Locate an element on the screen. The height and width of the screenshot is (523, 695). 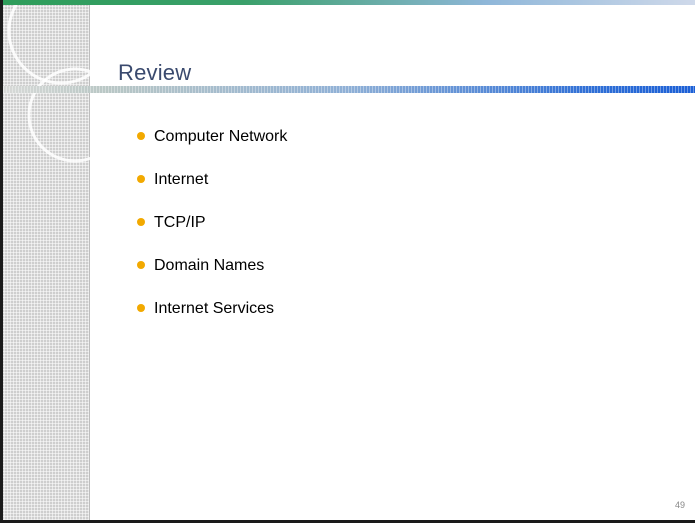
bullet-item: TCP/IP is located at coordinates (212, 223).